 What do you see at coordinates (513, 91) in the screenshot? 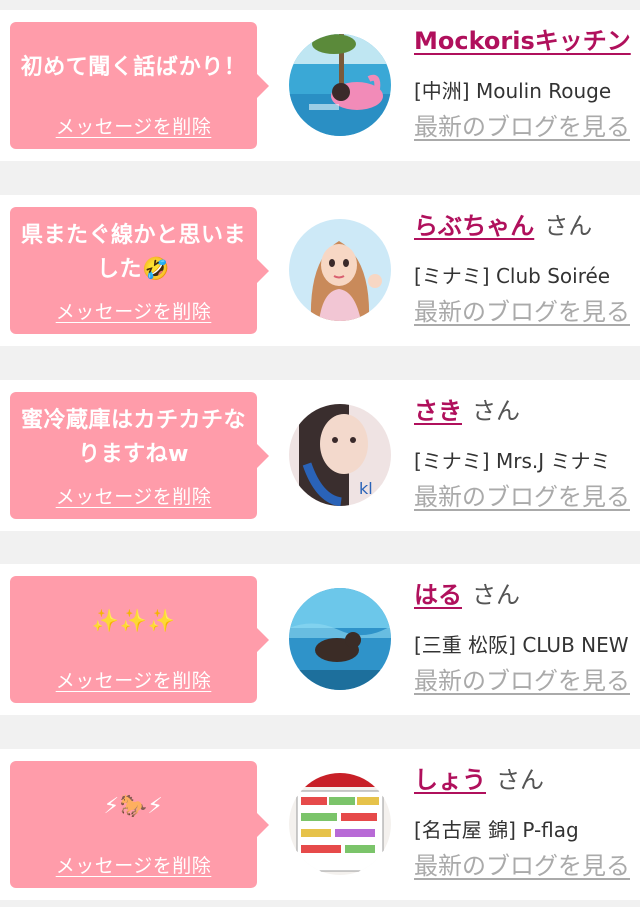
I see `shop-label: [中洲] Moulin Rouge` at bounding box center [513, 91].